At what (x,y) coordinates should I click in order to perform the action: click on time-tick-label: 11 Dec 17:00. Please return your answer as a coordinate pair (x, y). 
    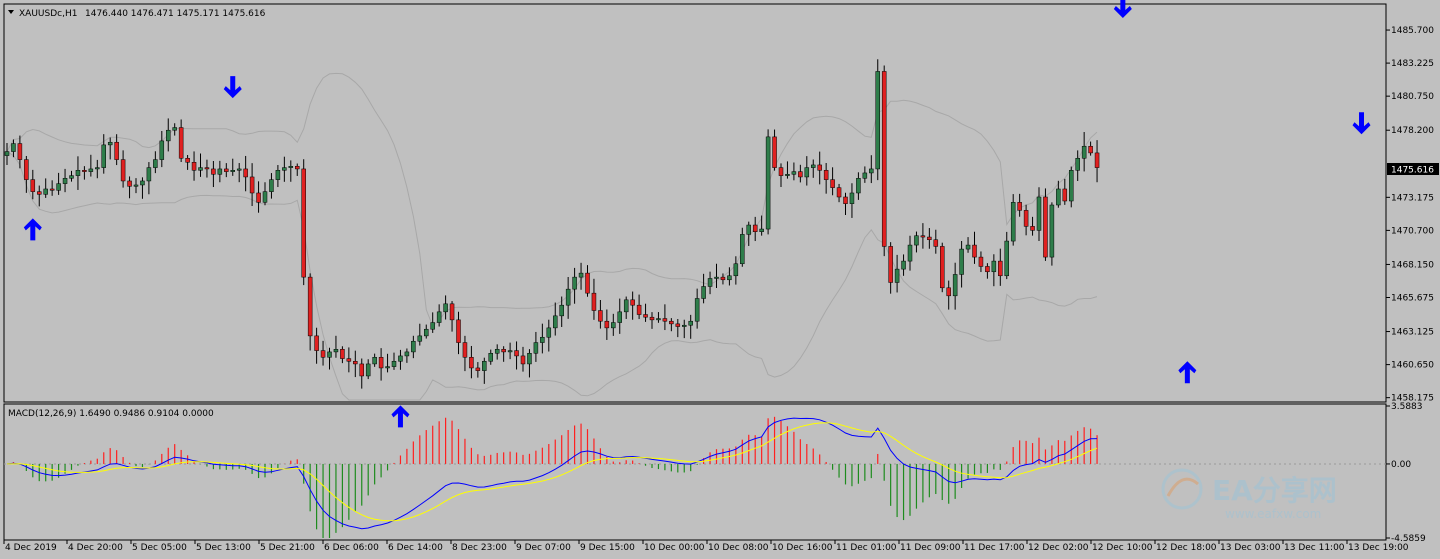
    Looking at the image, I should click on (994, 548).